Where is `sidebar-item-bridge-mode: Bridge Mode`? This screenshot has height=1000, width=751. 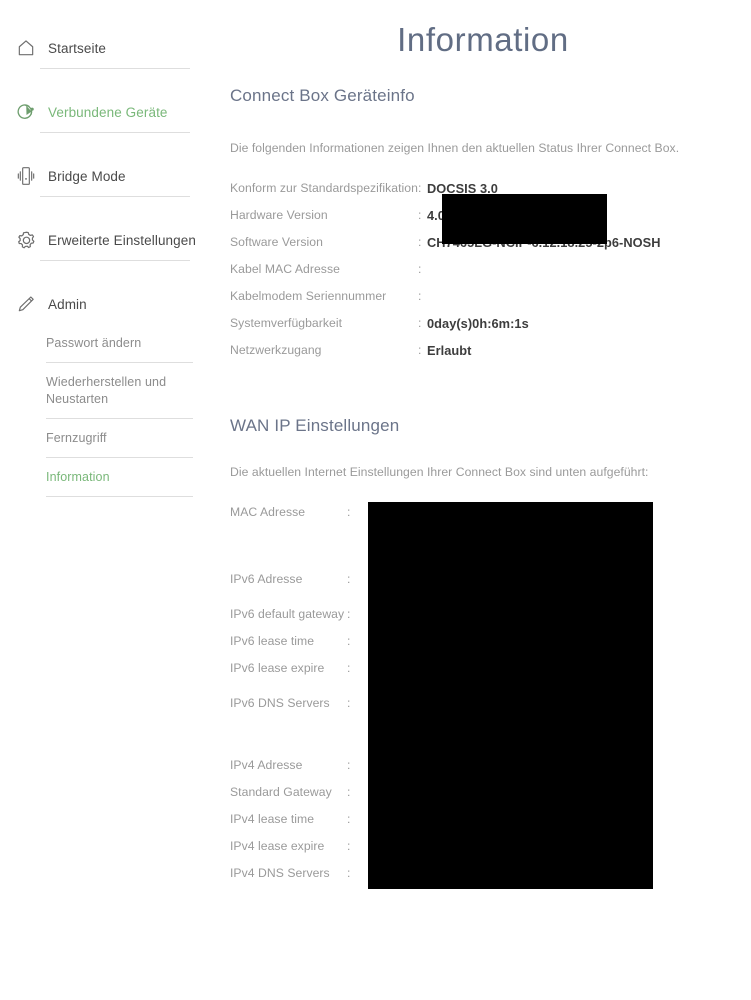
sidebar-item-bridge-mode: Bridge Mode is located at coordinates (107, 176).